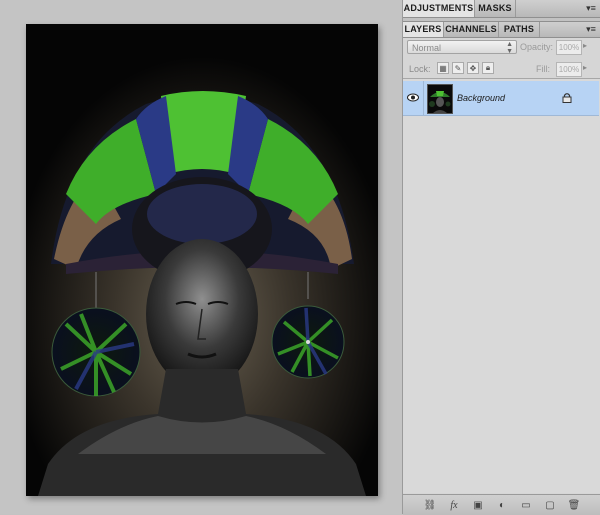 The width and height of the screenshot is (600, 515). Describe the element at coordinates (423, 29) in the screenshot. I see `tab-layers: LAYERS` at that location.